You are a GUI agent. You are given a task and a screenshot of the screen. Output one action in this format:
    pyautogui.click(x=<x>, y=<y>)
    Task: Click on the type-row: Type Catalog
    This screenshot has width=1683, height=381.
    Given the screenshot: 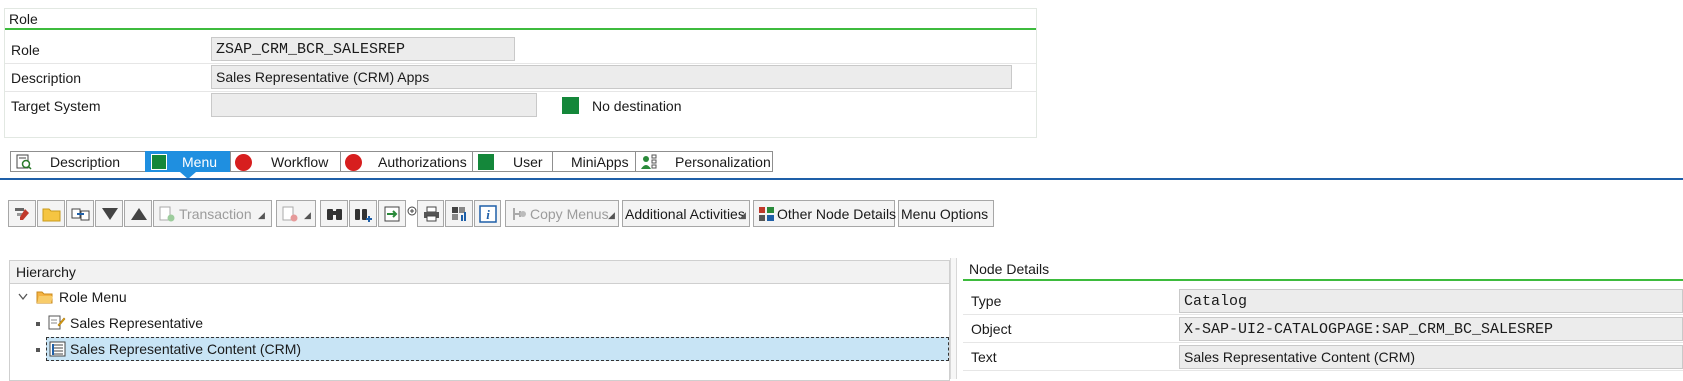 What is the action you would take?
    pyautogui.click(x=1323, y=301)
    